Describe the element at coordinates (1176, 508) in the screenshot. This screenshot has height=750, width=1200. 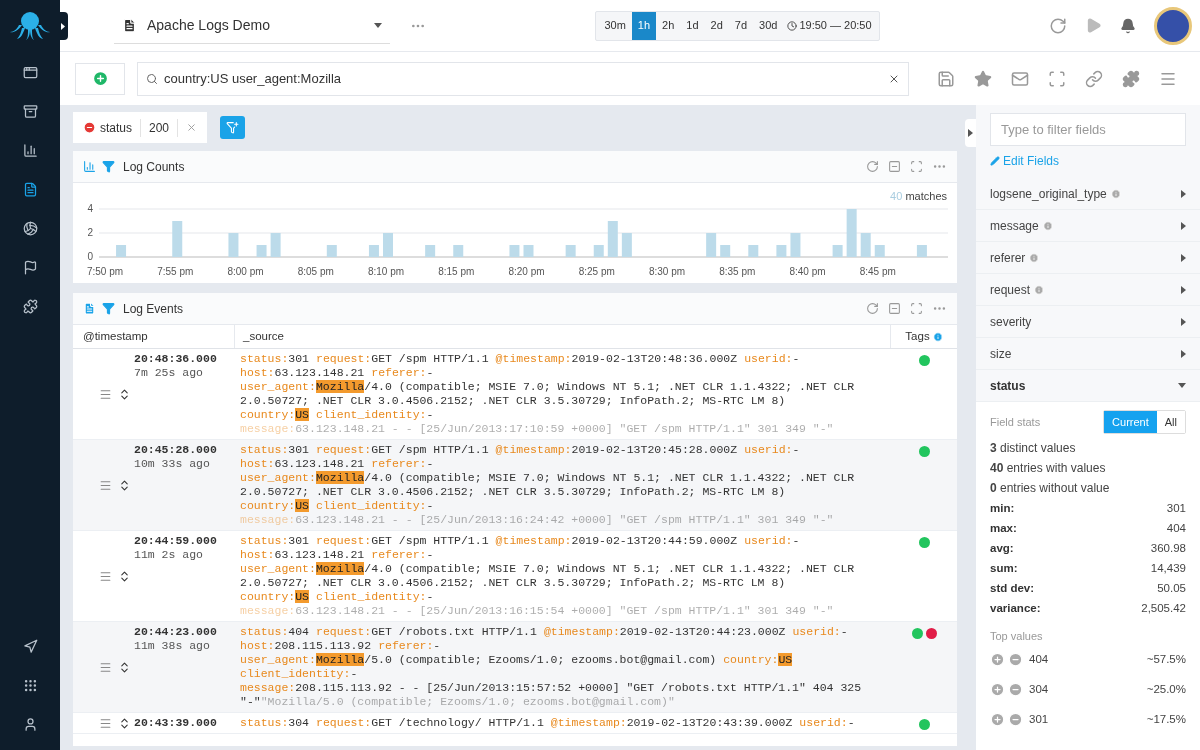
I see `stat-value: 301` at that location.